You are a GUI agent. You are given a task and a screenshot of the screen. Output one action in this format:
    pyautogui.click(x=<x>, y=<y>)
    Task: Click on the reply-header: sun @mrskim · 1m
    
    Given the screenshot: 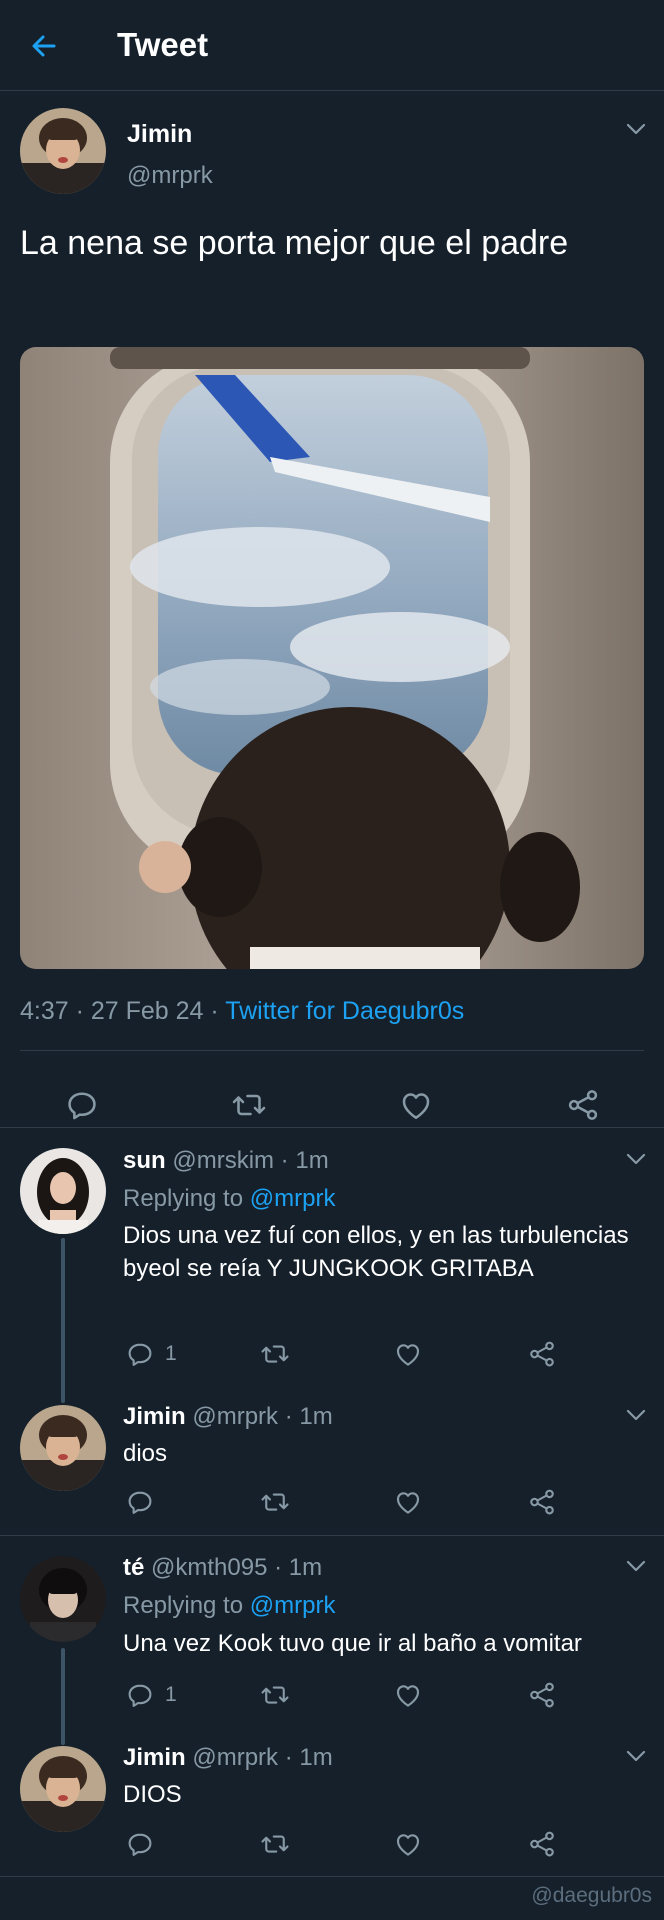 What is the action you would take?
    pyautogui.click(x=226, y=1161)
    